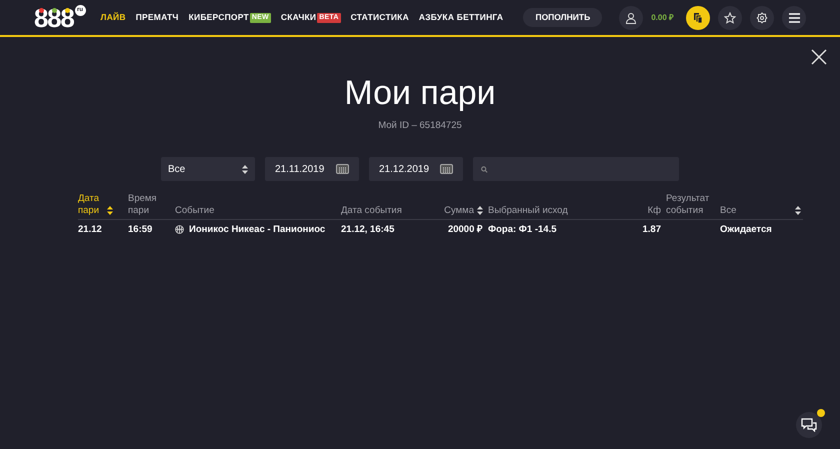 Image resolution: width=840 pixels, height=449 pixels. I want to click on column-header: Время пари, so click(143, 205).